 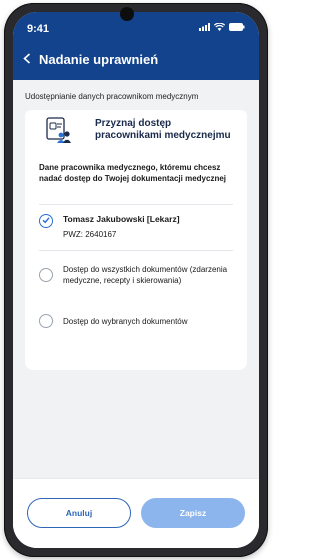 I want to click on person-pwz: PWZ: 2640167, so click(x=90, y=234).